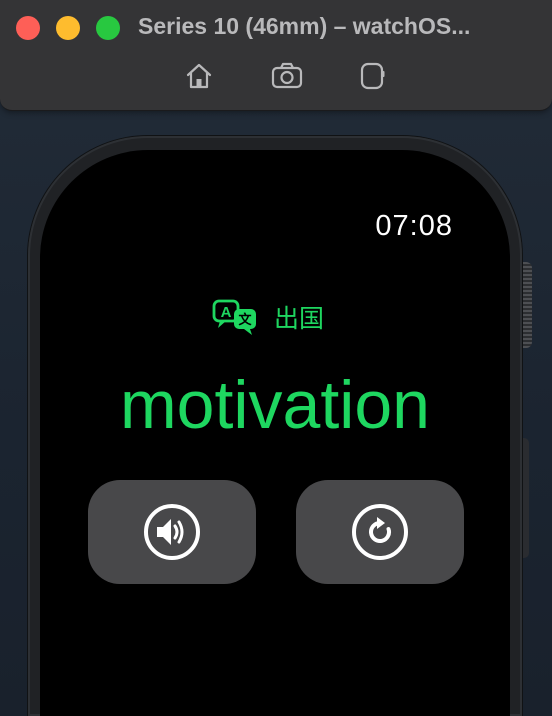  Describe the element at coordinates (275, 405) in the screenshot. I see `vocabulary-word: motivation` at that location.